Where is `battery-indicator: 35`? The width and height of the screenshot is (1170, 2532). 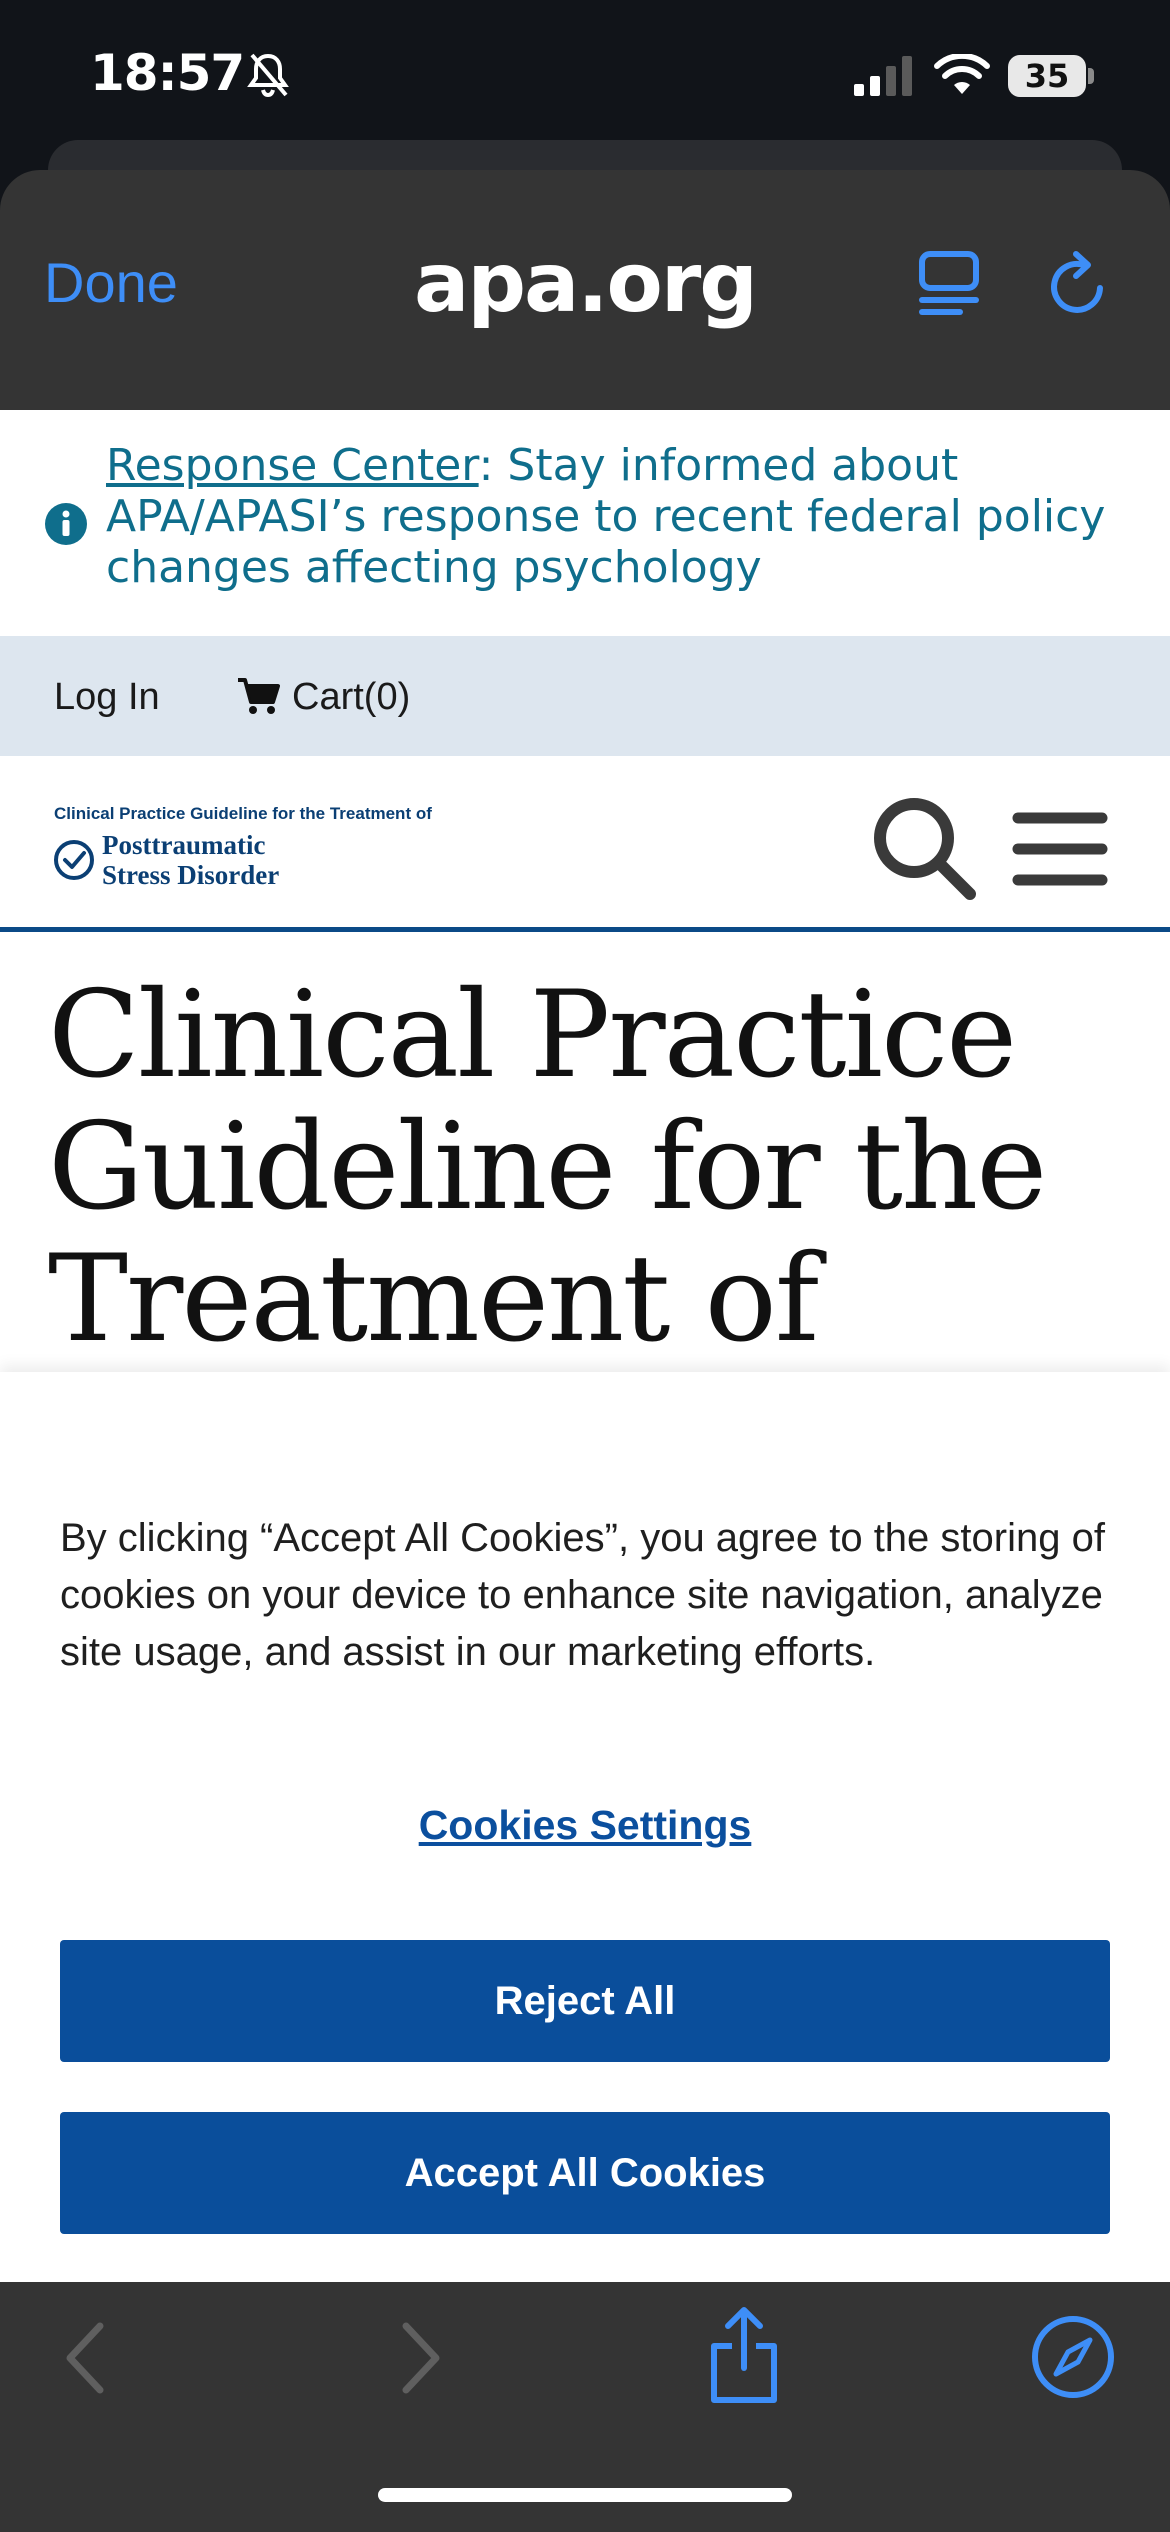 battery-indicator: 35 is located at coordinates (1047, 76).